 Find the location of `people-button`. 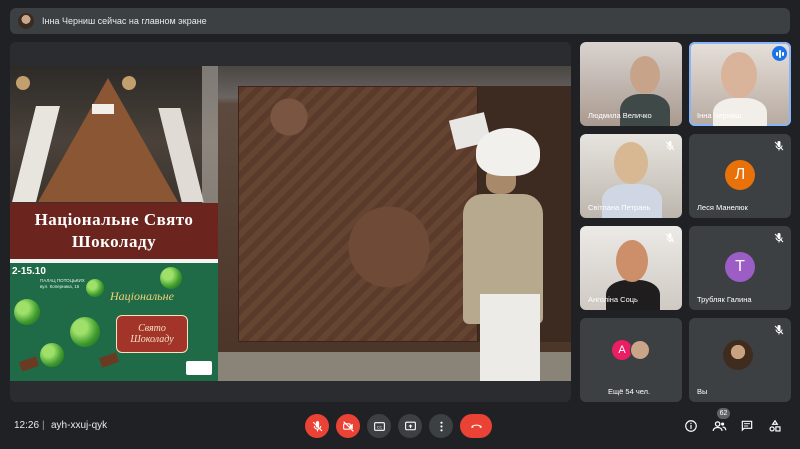

people-button is located at coordinates (719, 426).